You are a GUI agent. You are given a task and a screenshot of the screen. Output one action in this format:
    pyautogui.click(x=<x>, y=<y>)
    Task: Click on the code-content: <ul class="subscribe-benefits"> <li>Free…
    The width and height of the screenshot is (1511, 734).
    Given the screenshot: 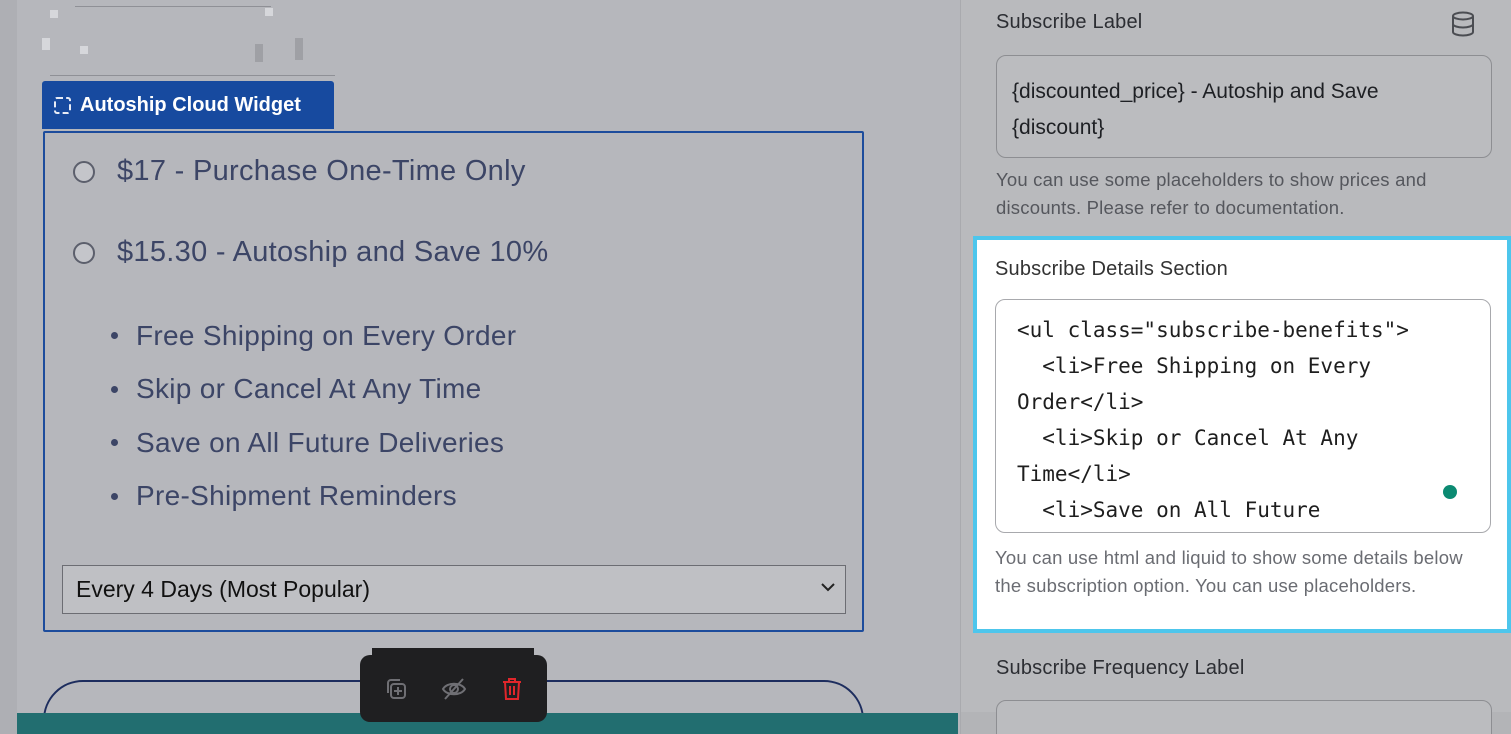 What is the action you would take?
    pyautogui.click(x=1213, y=420)
    